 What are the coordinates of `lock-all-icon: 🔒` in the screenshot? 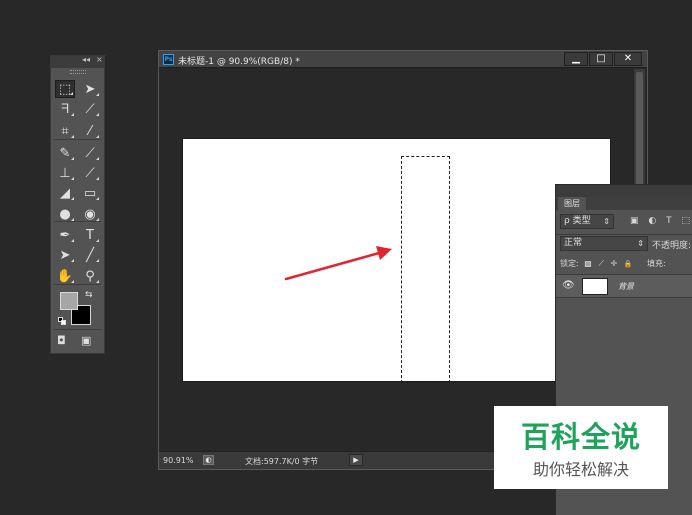 It's located at (628, 264).